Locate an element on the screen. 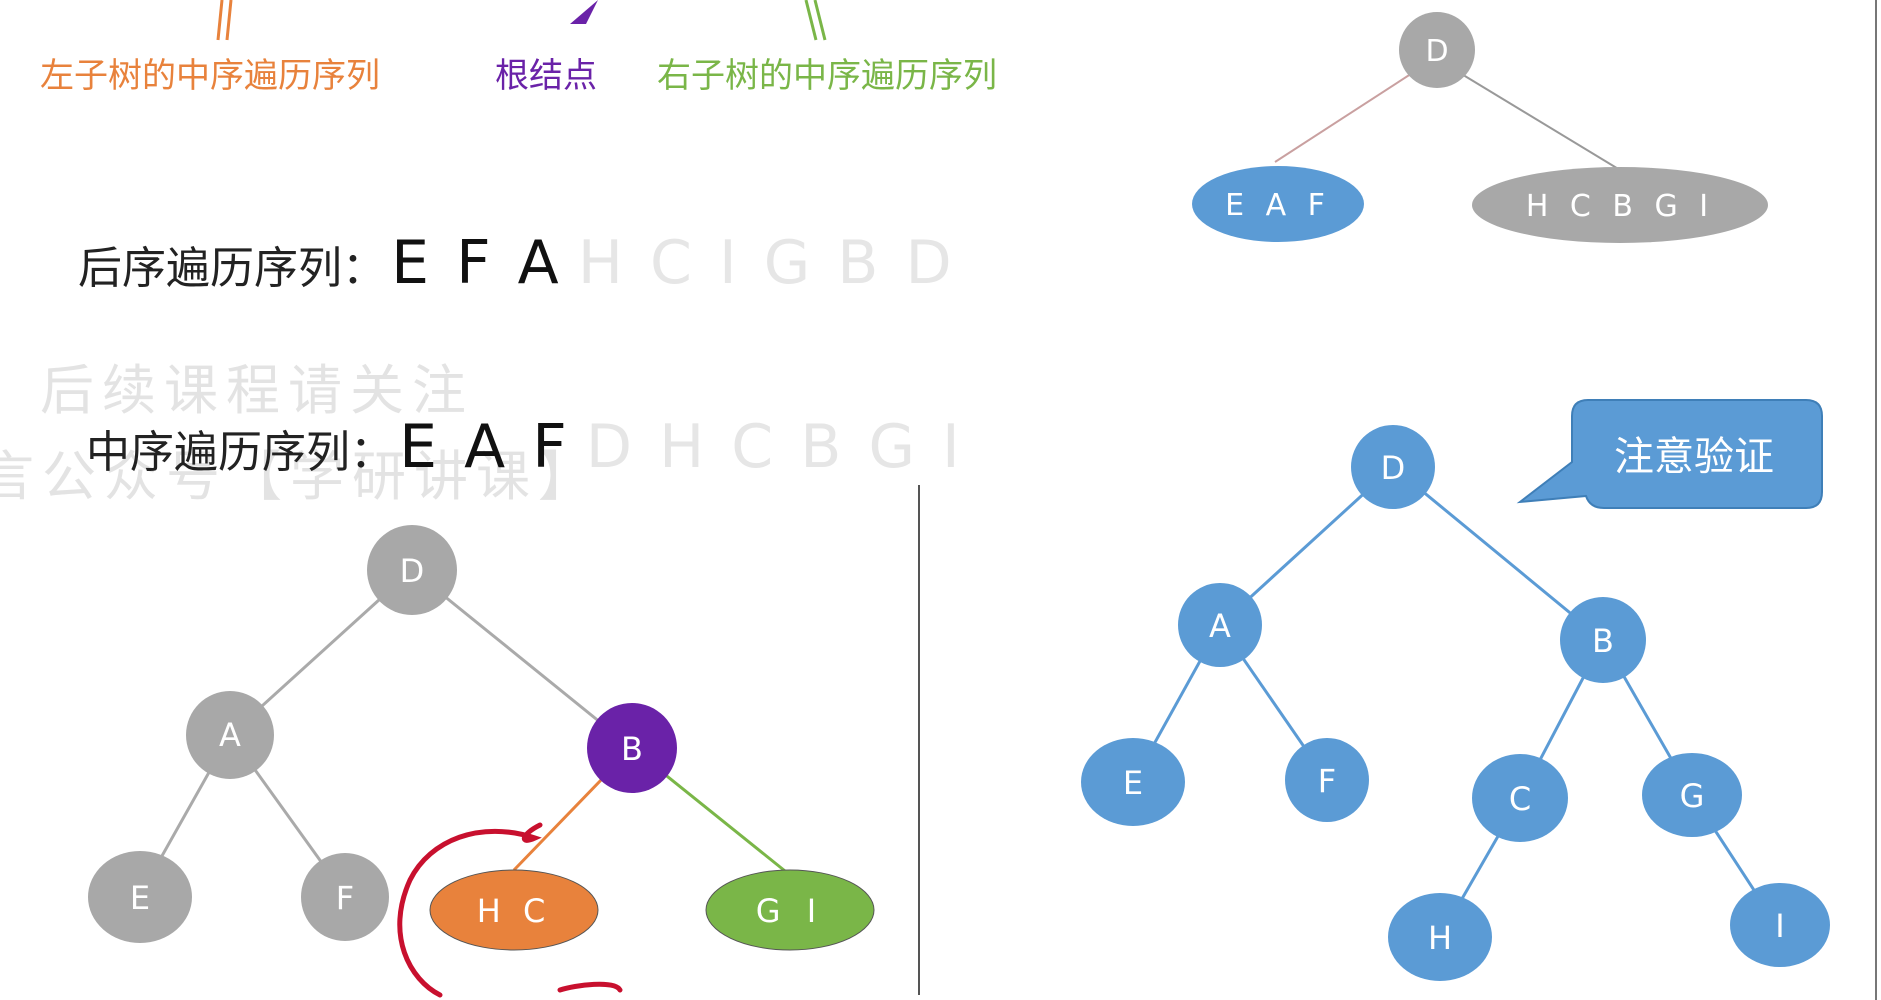 Image resolution: width=1881 pixels, height=1000 pixels. inorder-row: 中序遍历序列： E A F D H C B G I is located at coordinates (525, 447).